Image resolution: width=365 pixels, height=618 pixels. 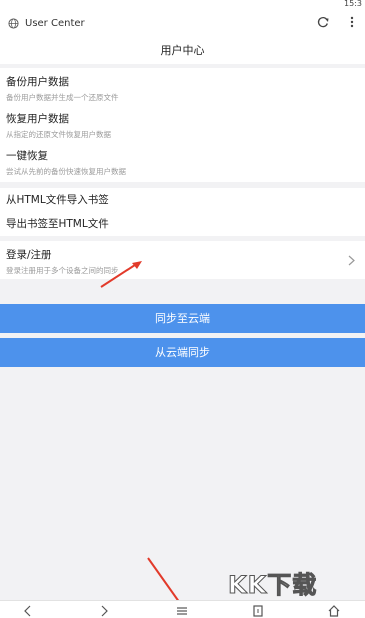 I want to click on backup-user-data-item: 备份用户数据 备份用户数据并生成一个还原文件, so click(x=62, y=88).